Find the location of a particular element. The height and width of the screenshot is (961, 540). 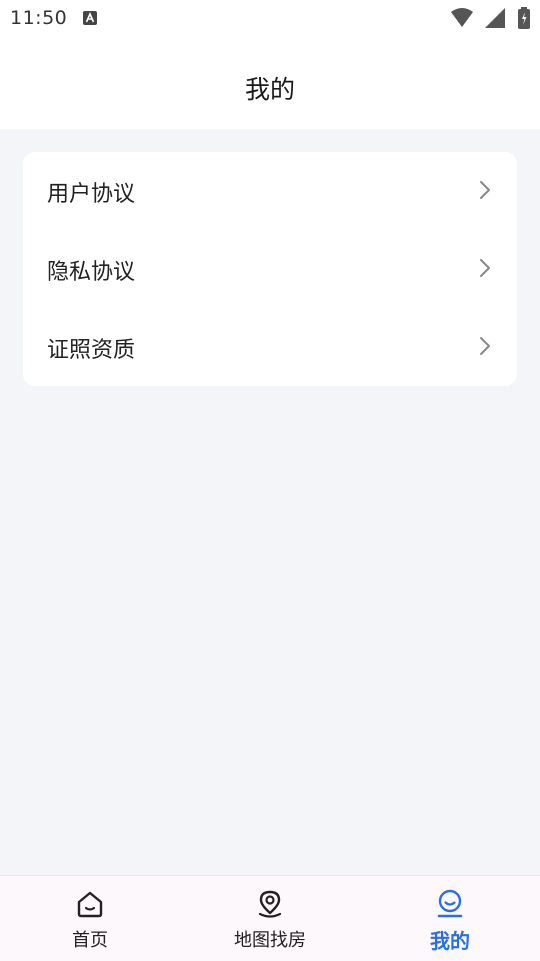

menu-item-user-agreement: 用户协议 is located at coordinates (270, 191).